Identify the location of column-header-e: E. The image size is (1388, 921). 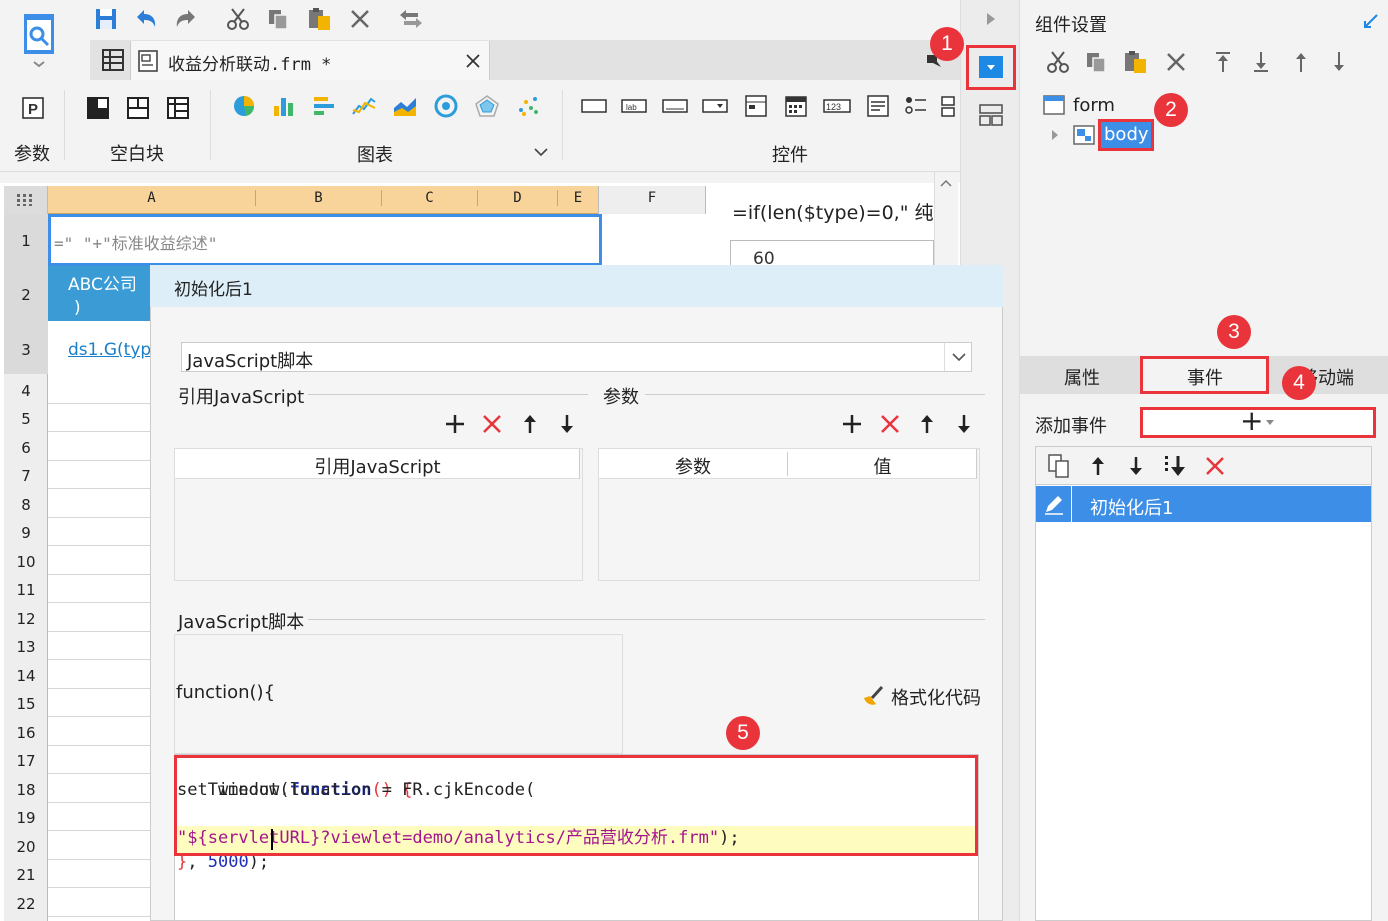
(578, 198).